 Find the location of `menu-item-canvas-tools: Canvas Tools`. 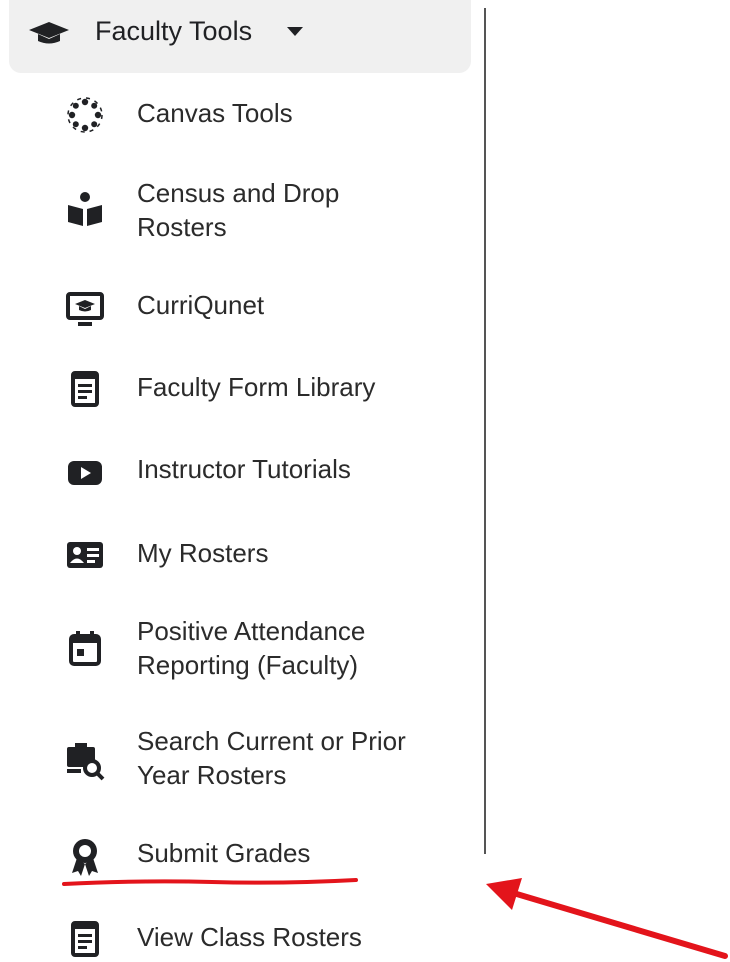

menu-item-canvas-tools: Canvas Tools is located at coordinates (242, 115).